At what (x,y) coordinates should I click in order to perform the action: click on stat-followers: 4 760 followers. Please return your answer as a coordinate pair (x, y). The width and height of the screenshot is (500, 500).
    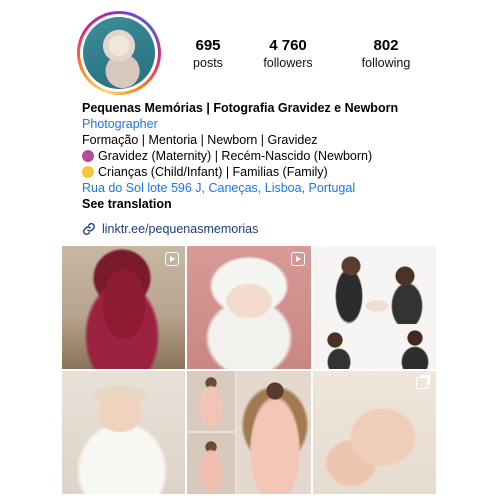
    Looking at the image, I should click on (288, 54).